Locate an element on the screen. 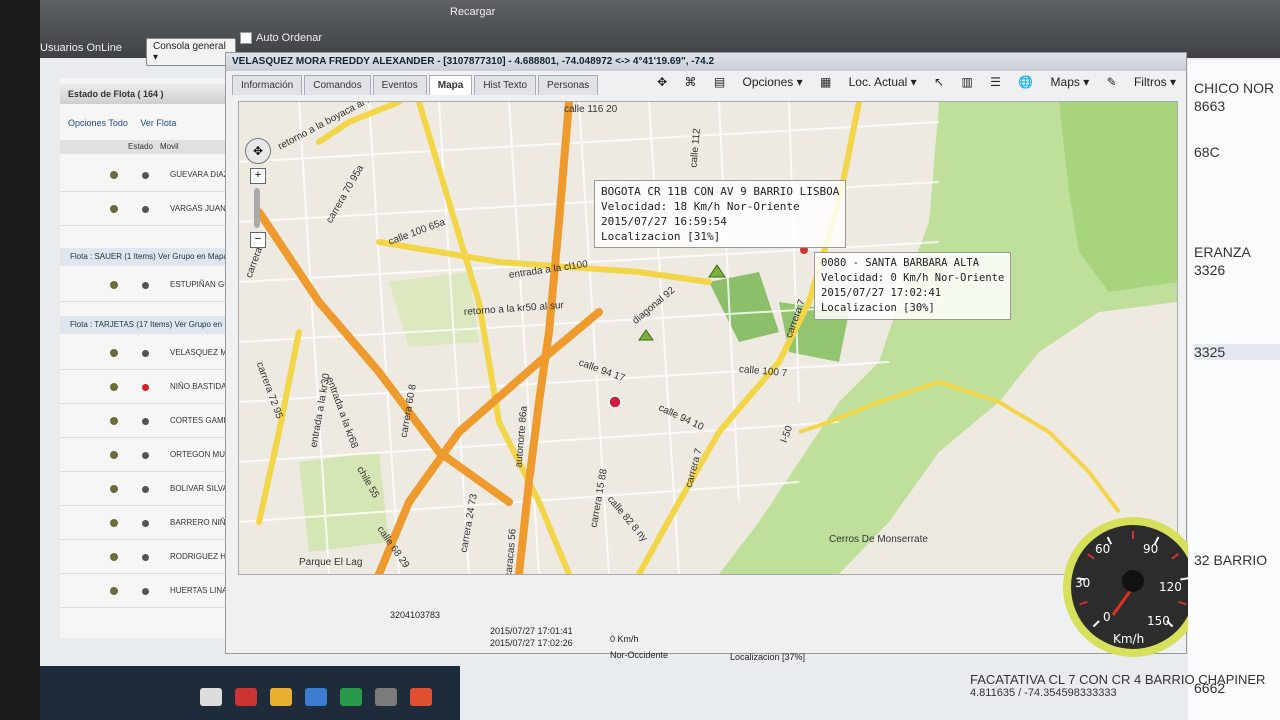  console-combo-value: Consola general is located at coordinates (189, 46).